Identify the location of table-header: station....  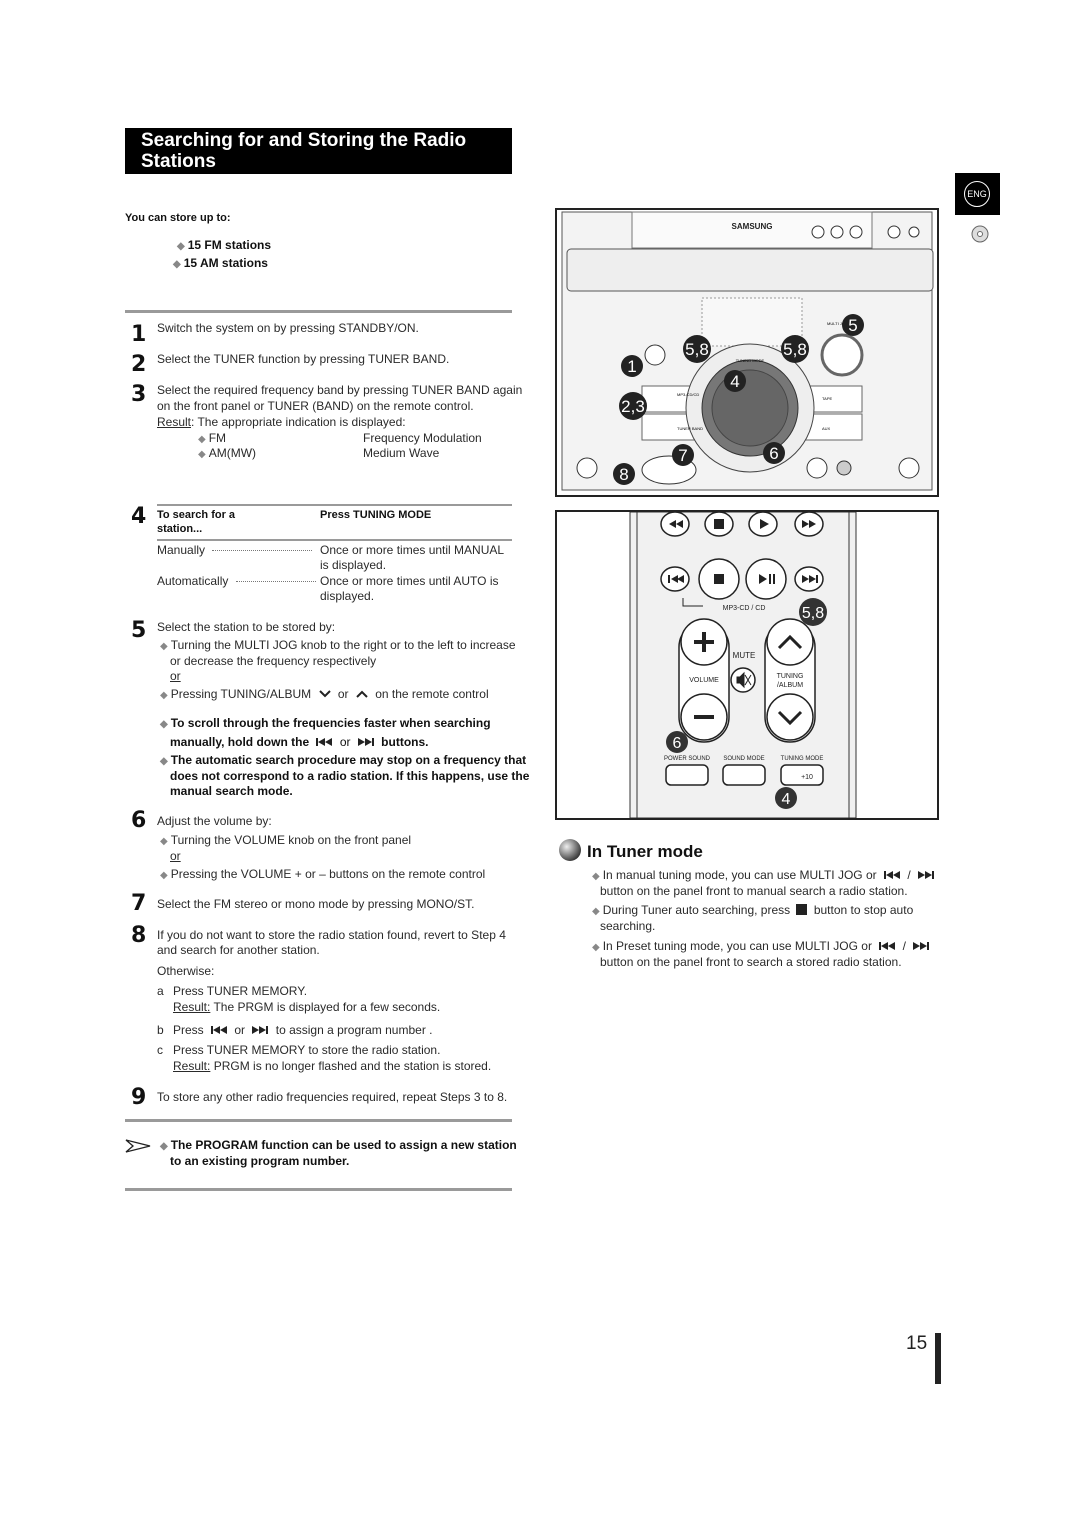
(180, 529).